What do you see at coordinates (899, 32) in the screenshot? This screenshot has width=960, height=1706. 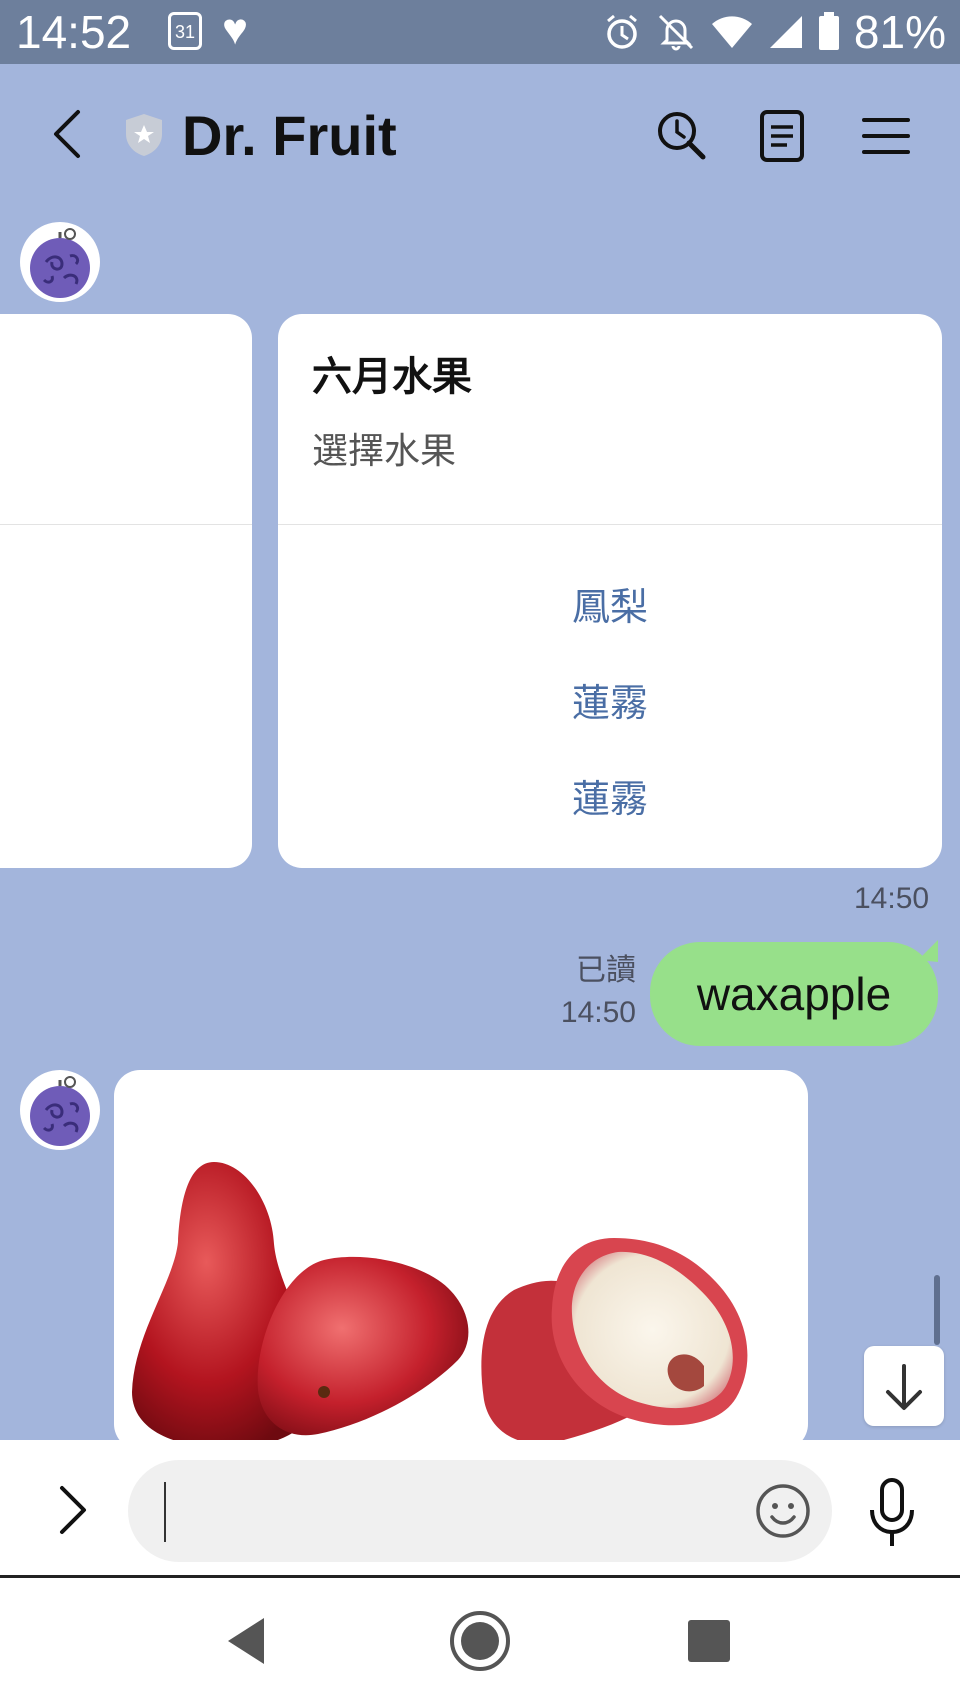 I see `battery-percent: 81%` at bounding box center [899, 32].